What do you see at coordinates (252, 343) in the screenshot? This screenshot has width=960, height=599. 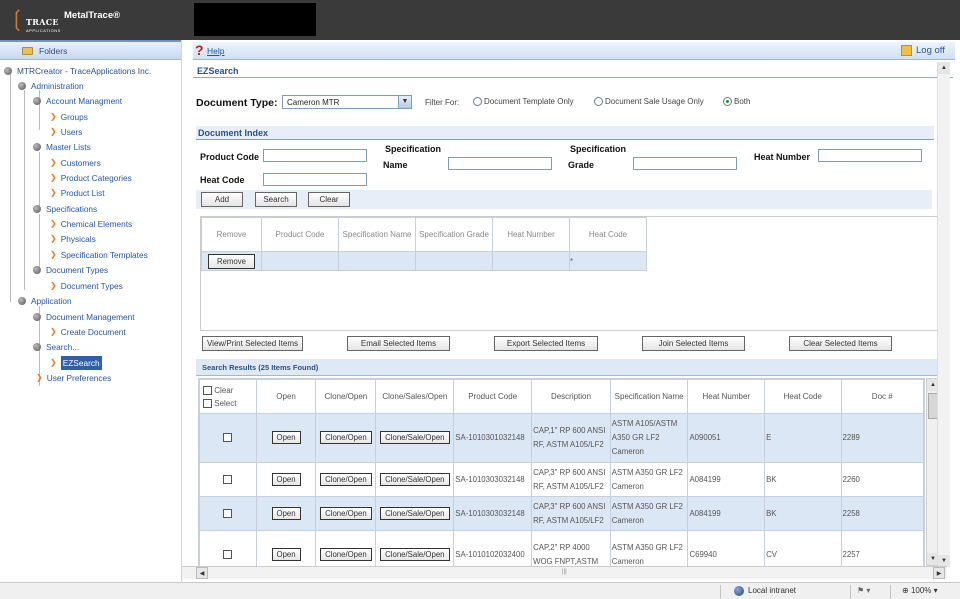 I see `view-print-selected-button: View/Print Selected Items` at bounding box center [252, 343].